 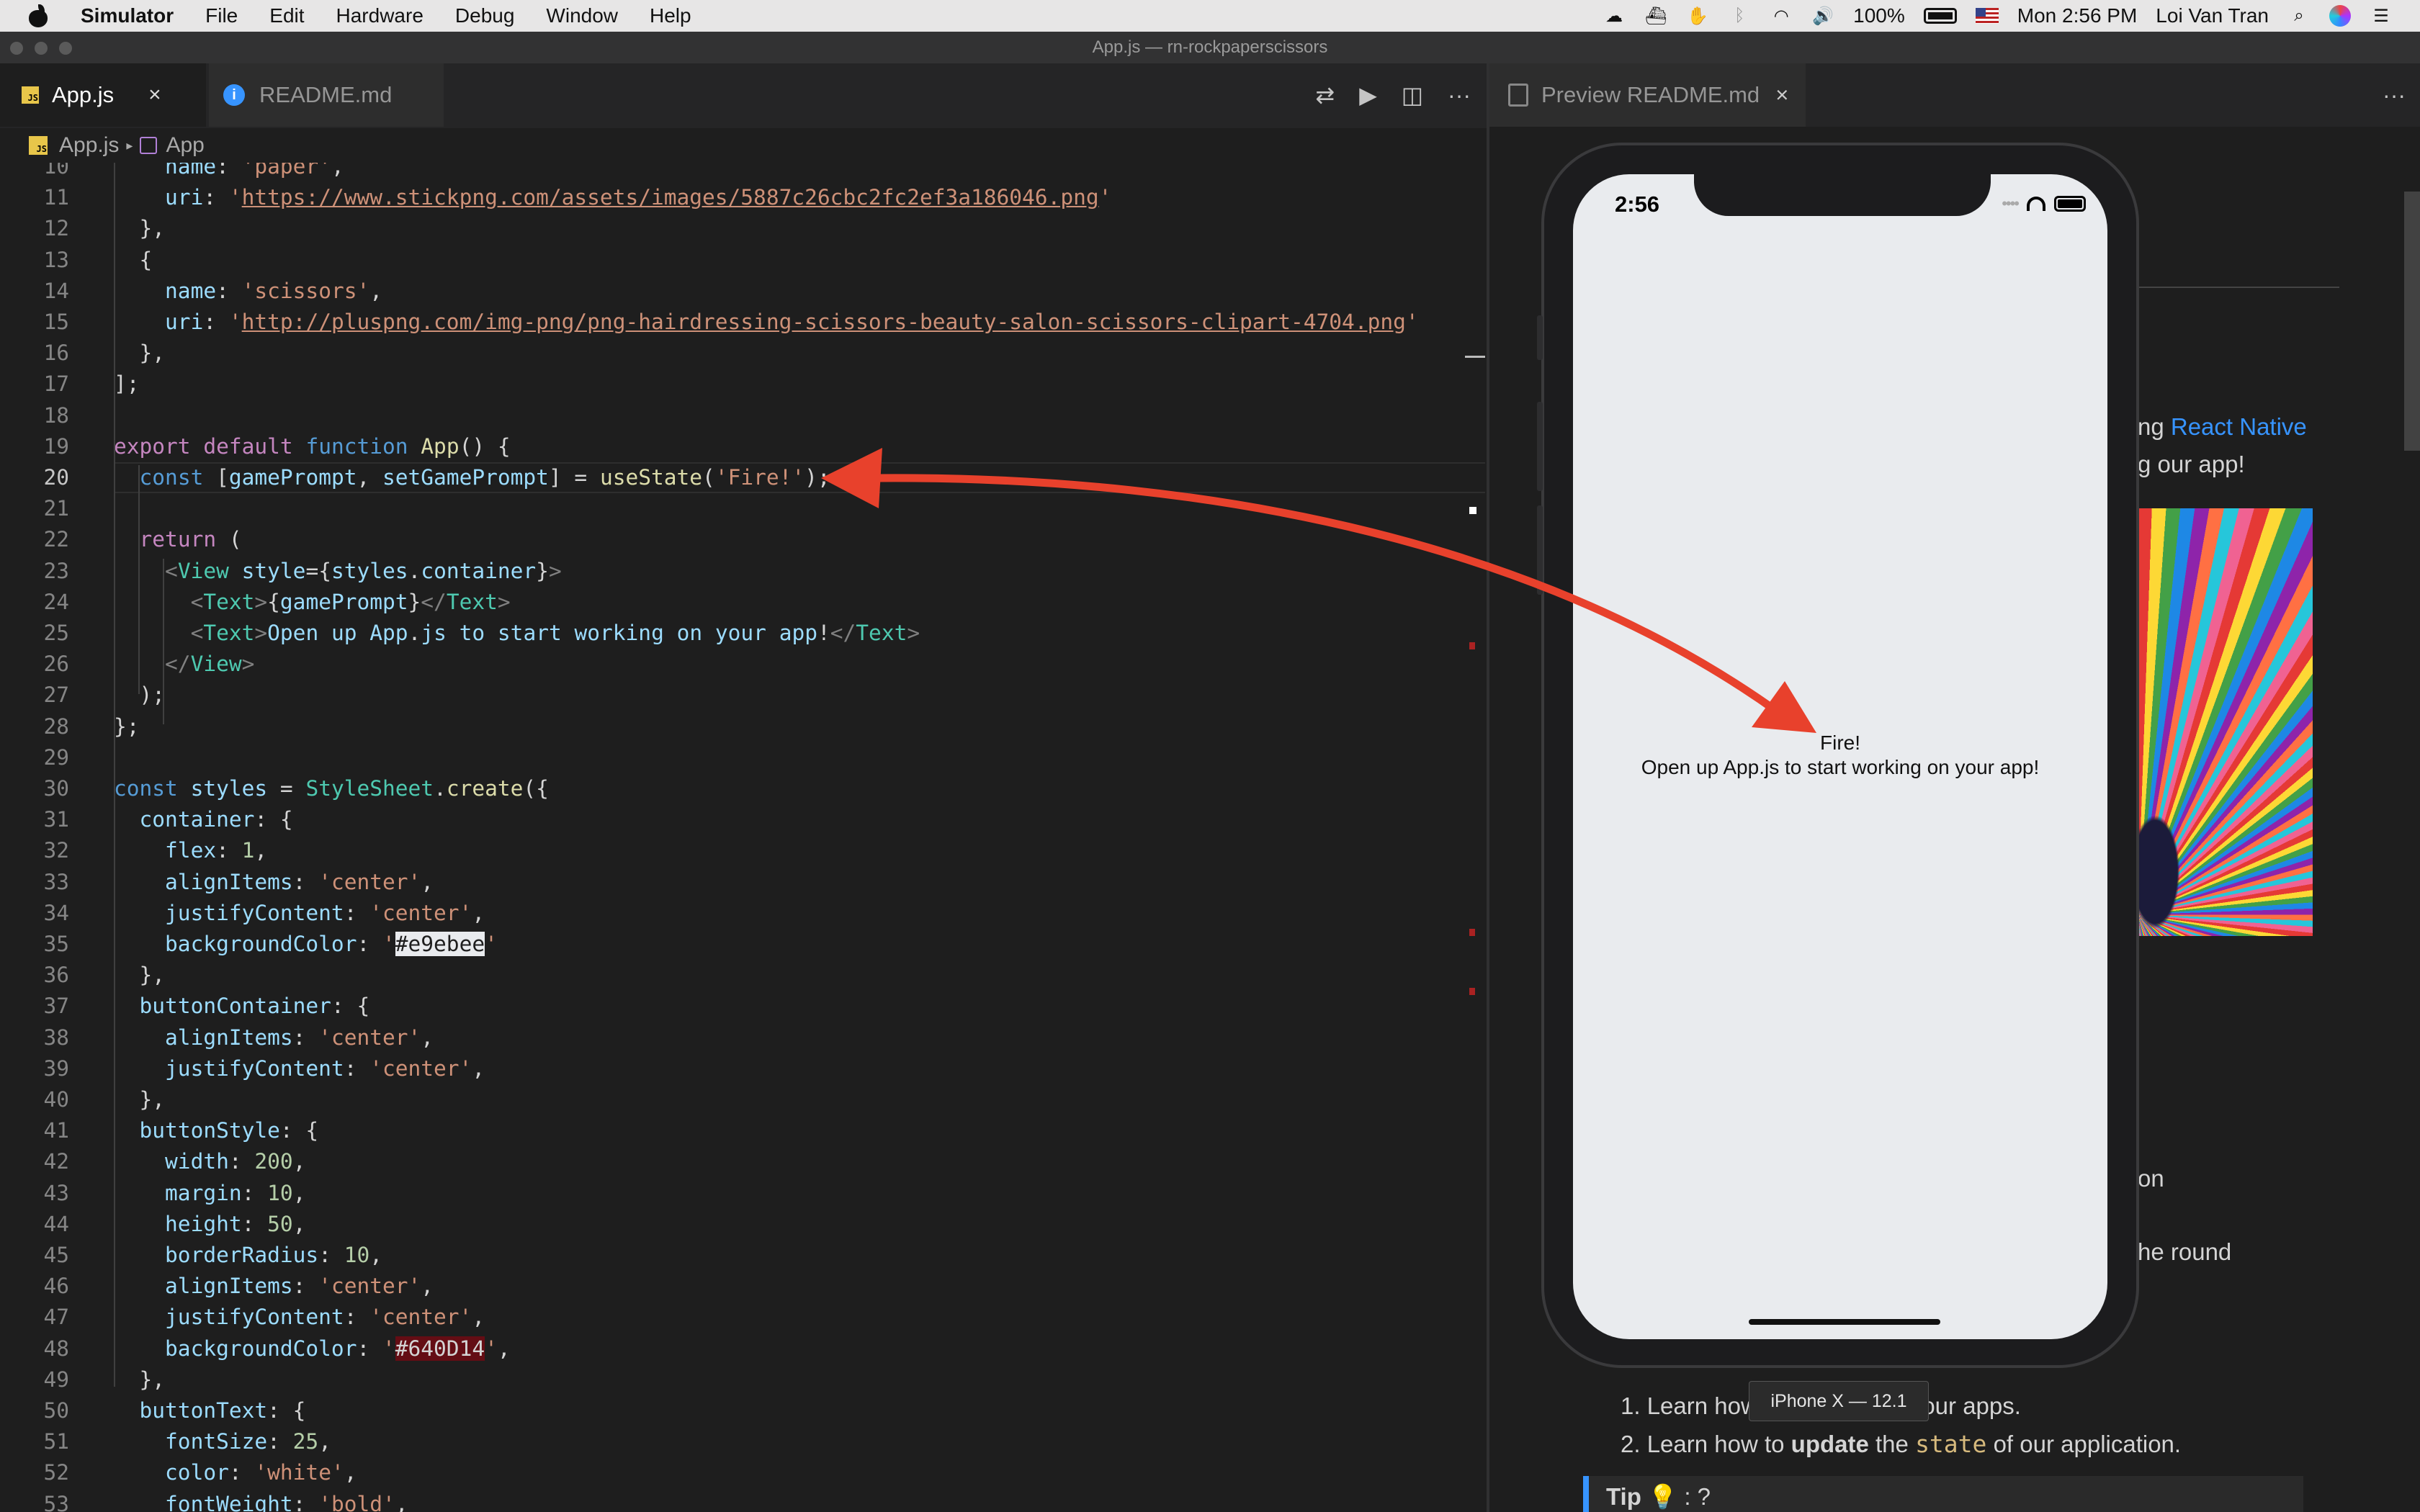 I want to click on code-line: 27 );, so click(x=743, y=695).